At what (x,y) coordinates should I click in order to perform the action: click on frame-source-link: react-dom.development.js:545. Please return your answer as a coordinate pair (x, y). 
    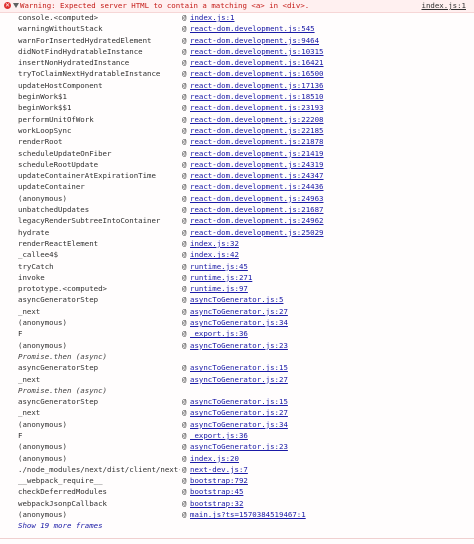
    Looking at the image, I should click on (252, 28).